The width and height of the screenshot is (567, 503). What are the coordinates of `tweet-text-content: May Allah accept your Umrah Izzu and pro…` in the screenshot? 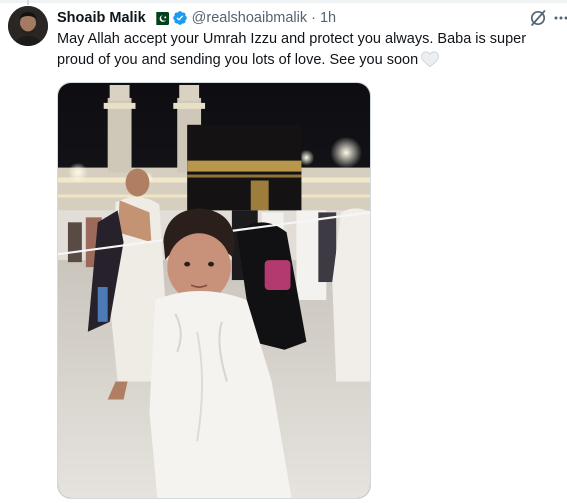 It's located at (292, 49).